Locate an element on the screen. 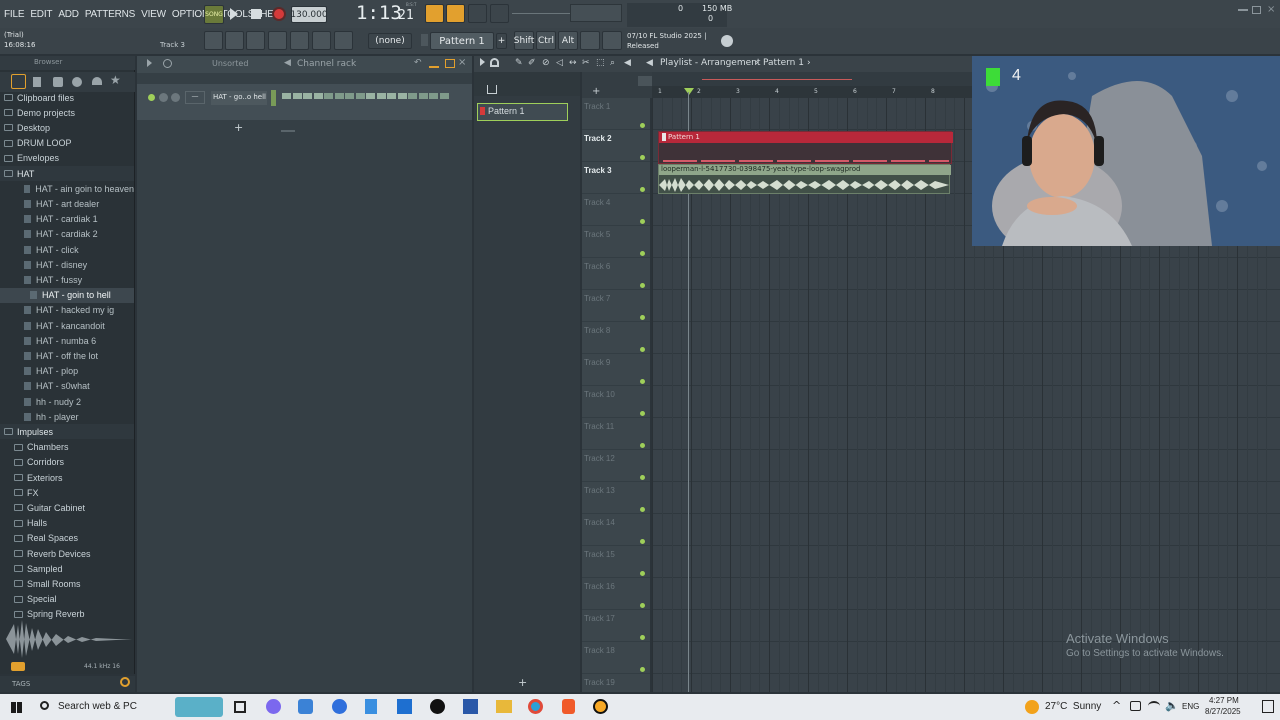 This screenshot has width=1280, height=720. browser-item: Corridors is located at coordinates (67, 462).